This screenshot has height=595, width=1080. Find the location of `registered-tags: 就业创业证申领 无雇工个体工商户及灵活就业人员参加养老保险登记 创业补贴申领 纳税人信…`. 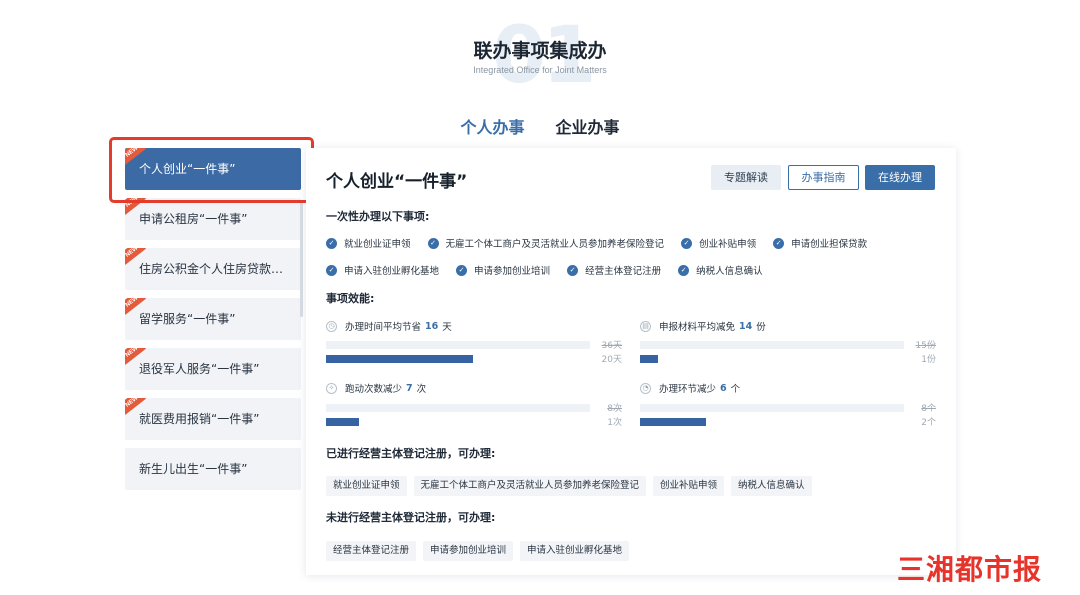

registered-tags: 就业创业证申领 无雇工个体工商户及灵活就业人员参加养老保险登记 创业补贴申领 纳税人信… is located at coordinates (572, 484).